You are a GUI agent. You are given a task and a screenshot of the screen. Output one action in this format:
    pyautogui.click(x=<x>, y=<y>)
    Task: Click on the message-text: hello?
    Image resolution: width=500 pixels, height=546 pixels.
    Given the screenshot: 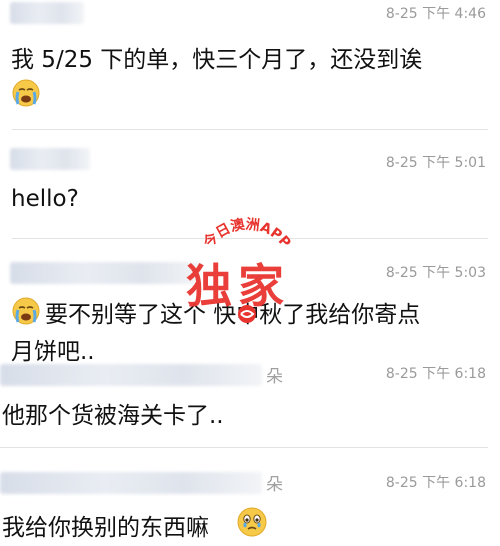 What is the action you would take?
    pyautogui.click(x=45, y=199)
    